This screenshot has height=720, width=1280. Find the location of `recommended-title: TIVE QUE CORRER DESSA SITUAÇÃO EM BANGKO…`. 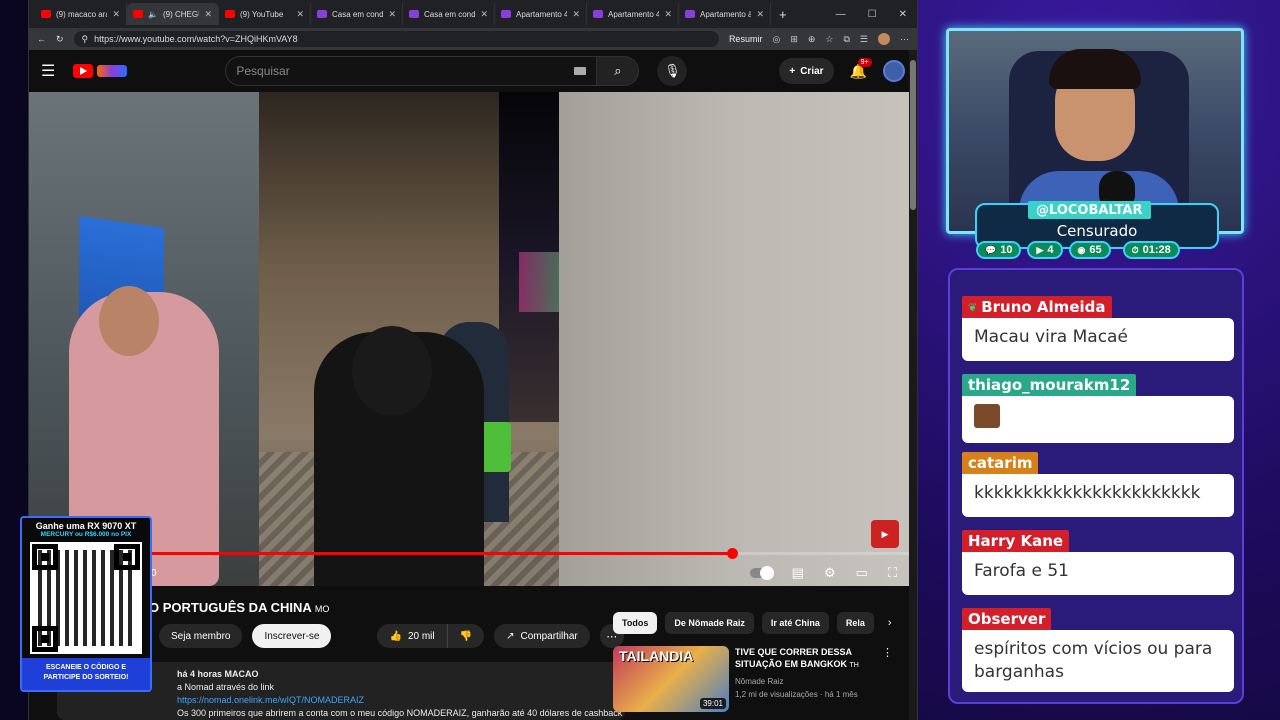

recommended-title: TIVE QUE CORRER DESSA SITUAÇÃO EM BANGKO… is located at coordinates (805, 659).